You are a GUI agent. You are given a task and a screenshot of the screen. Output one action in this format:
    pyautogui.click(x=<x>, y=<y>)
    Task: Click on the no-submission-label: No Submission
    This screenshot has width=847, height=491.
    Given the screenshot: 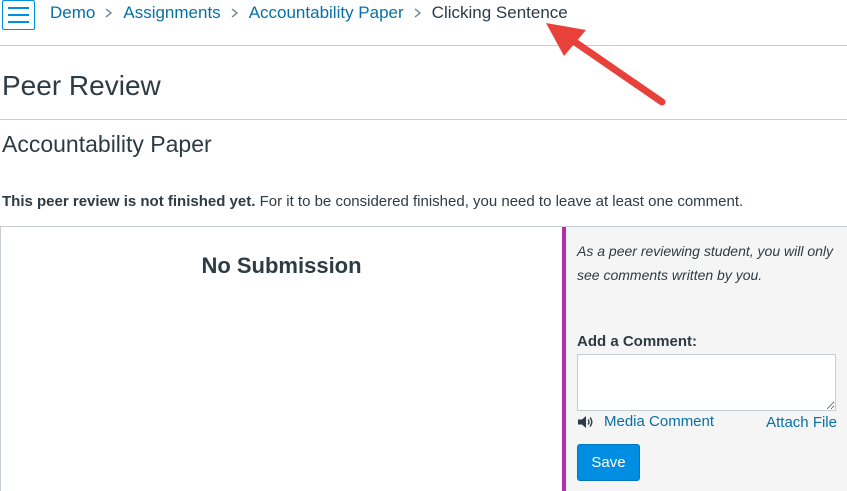 What is the action you would take?
    pyautogui.click(x=281, y=265)
    